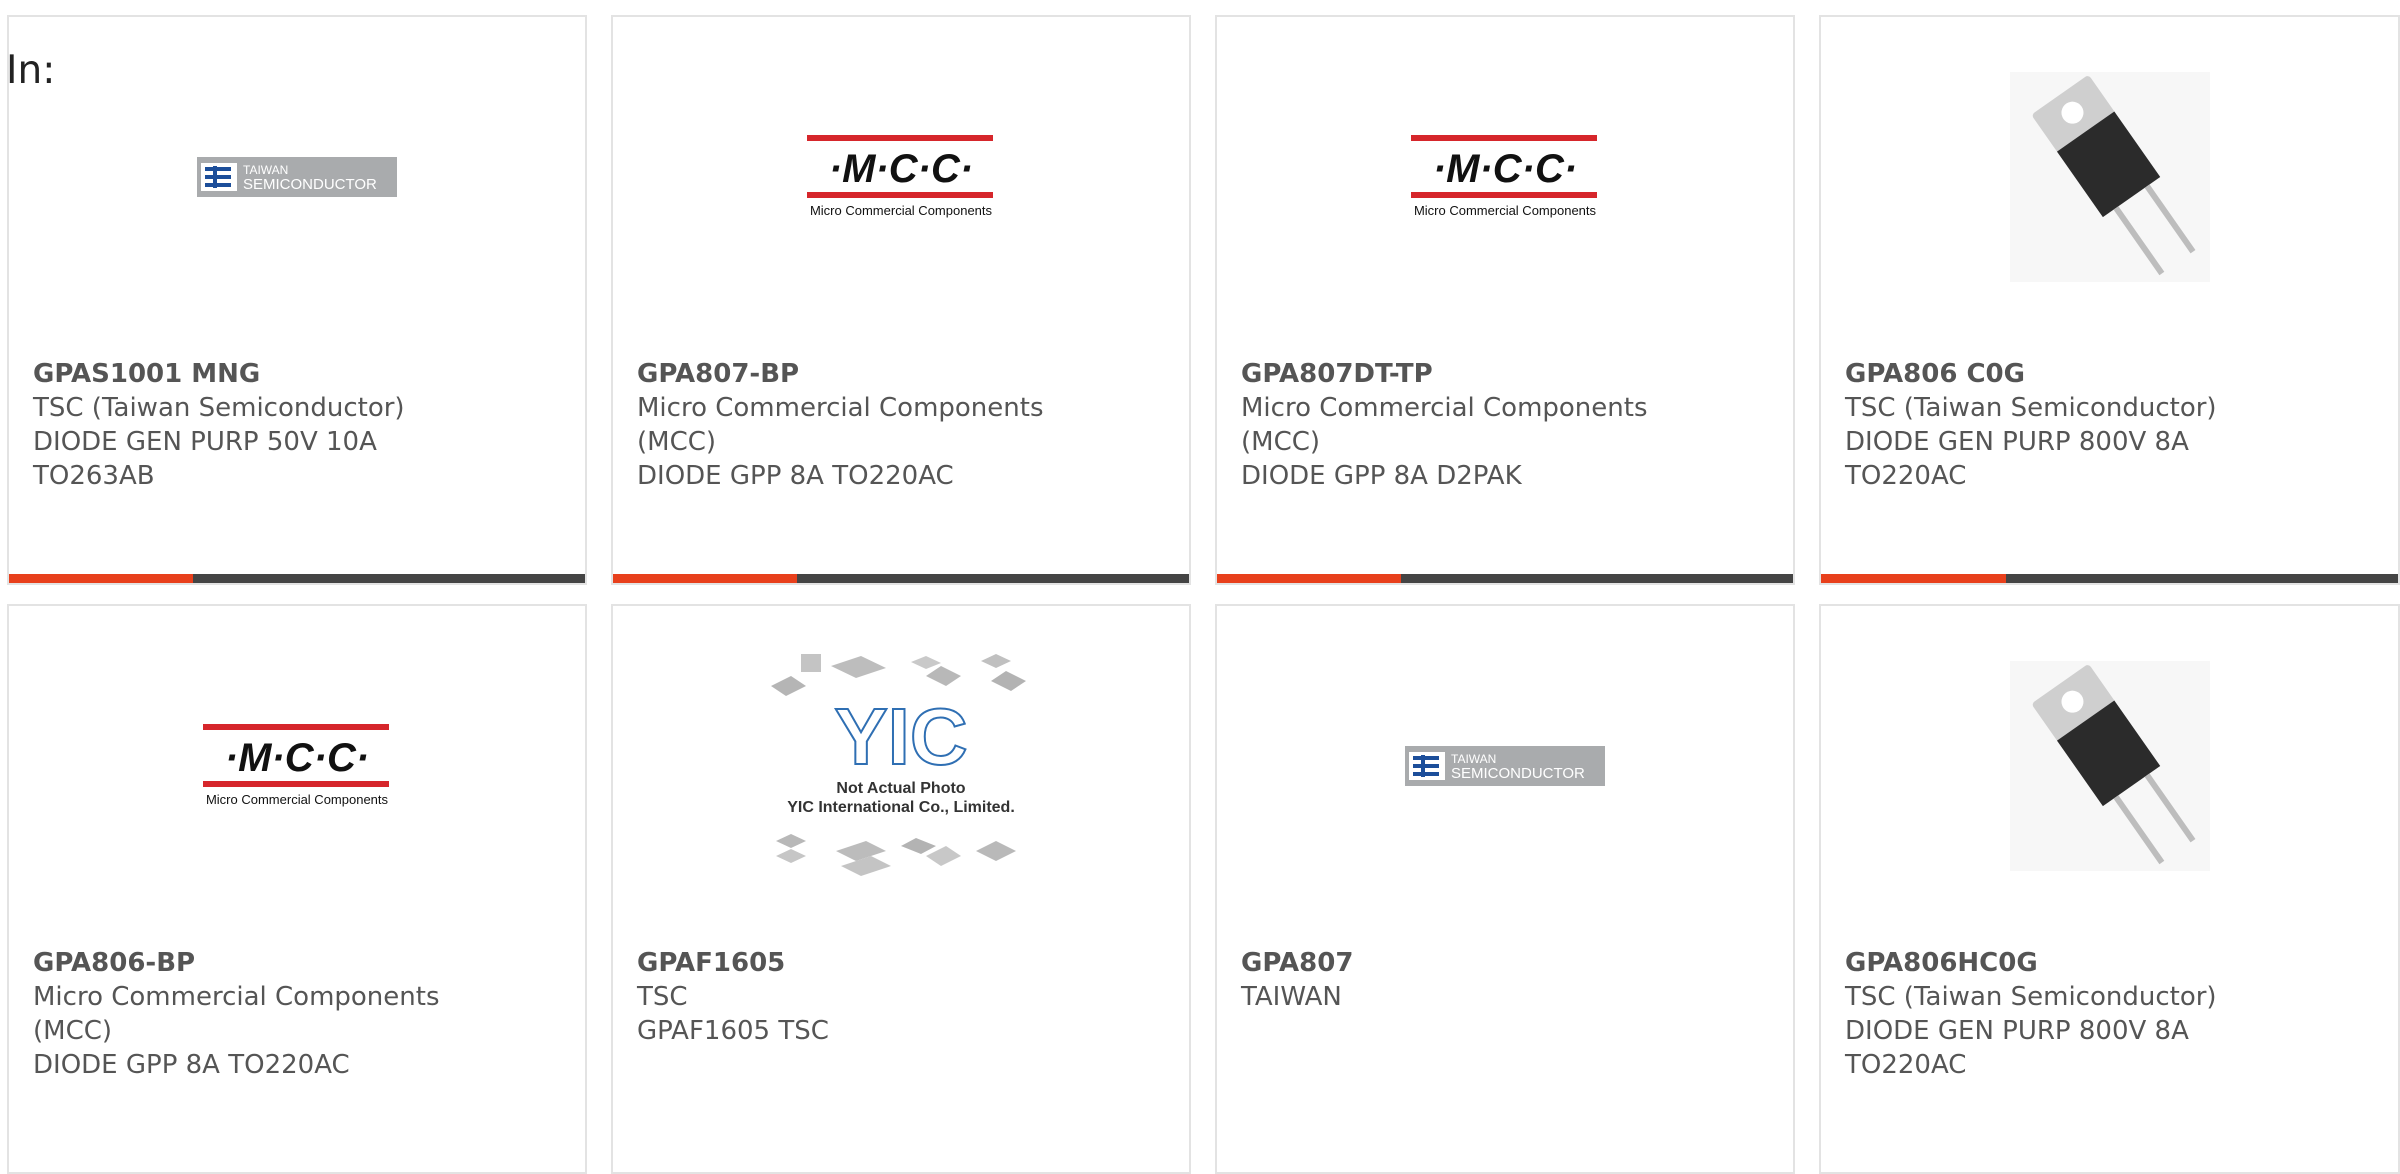 The image size is (2400, 1174). What do you see at coordinates (31, 70) in the screenshot?
I see `in-label: In:` at bounding box center [31, 70].